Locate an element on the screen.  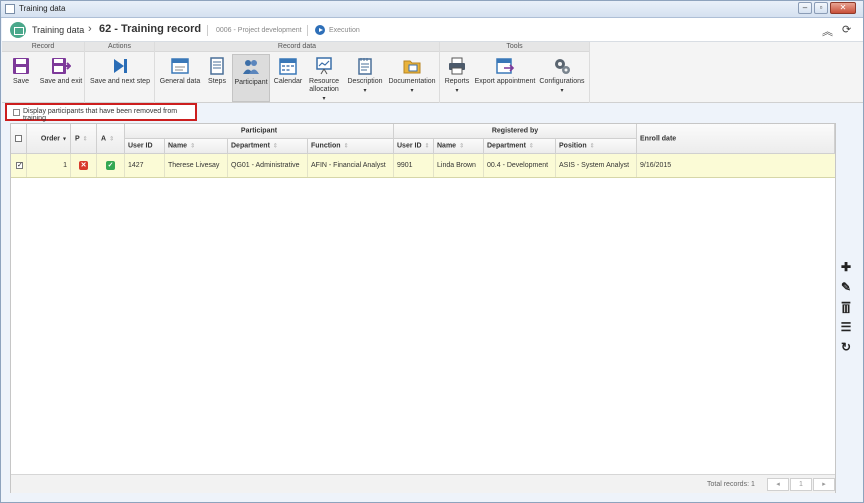
total-records: Total records: 1 is located at coordinates (731, 484).